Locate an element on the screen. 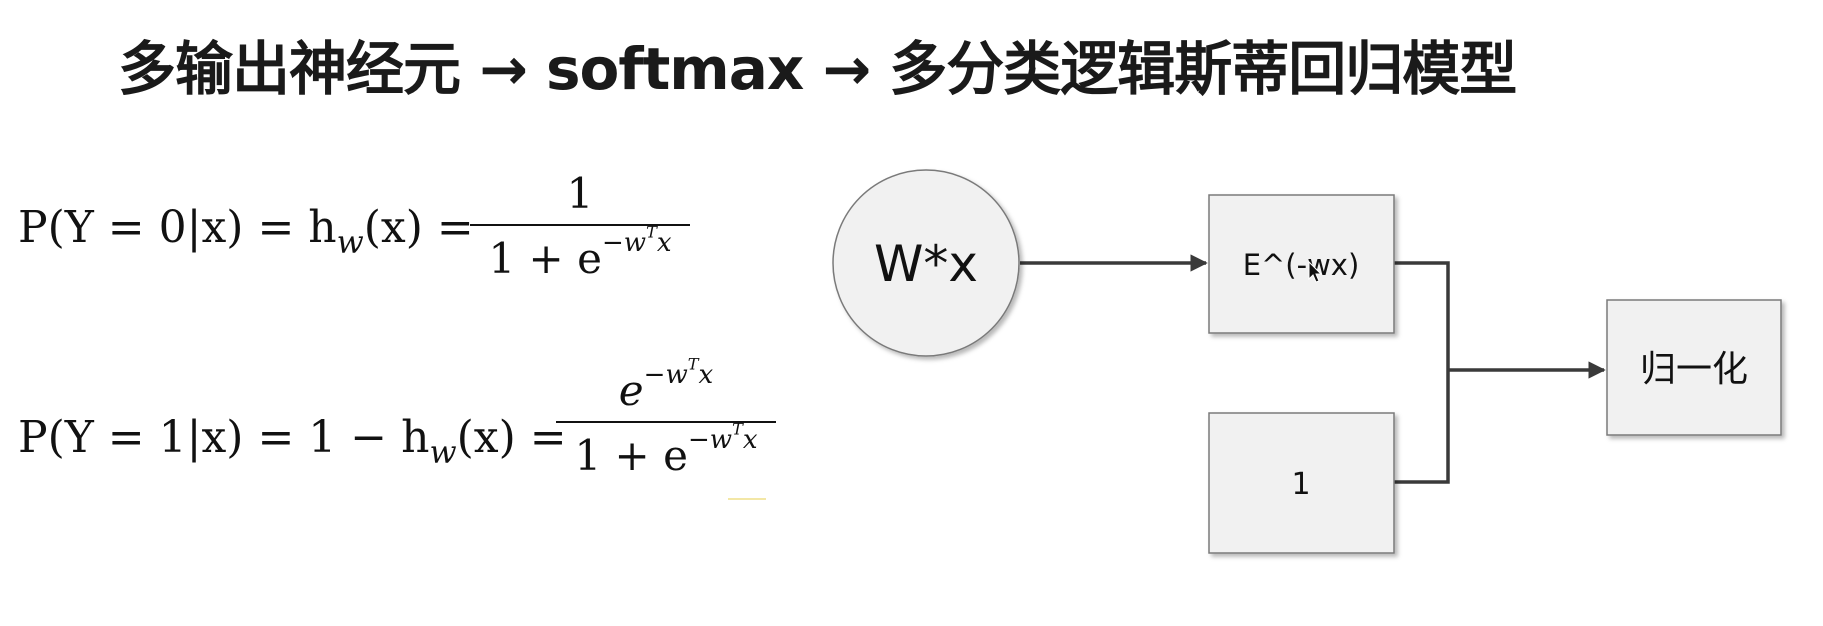 This screenshot has width=1823, height=626. exp-node-label: E^(-wx) is located at coordinates (1301, 265).